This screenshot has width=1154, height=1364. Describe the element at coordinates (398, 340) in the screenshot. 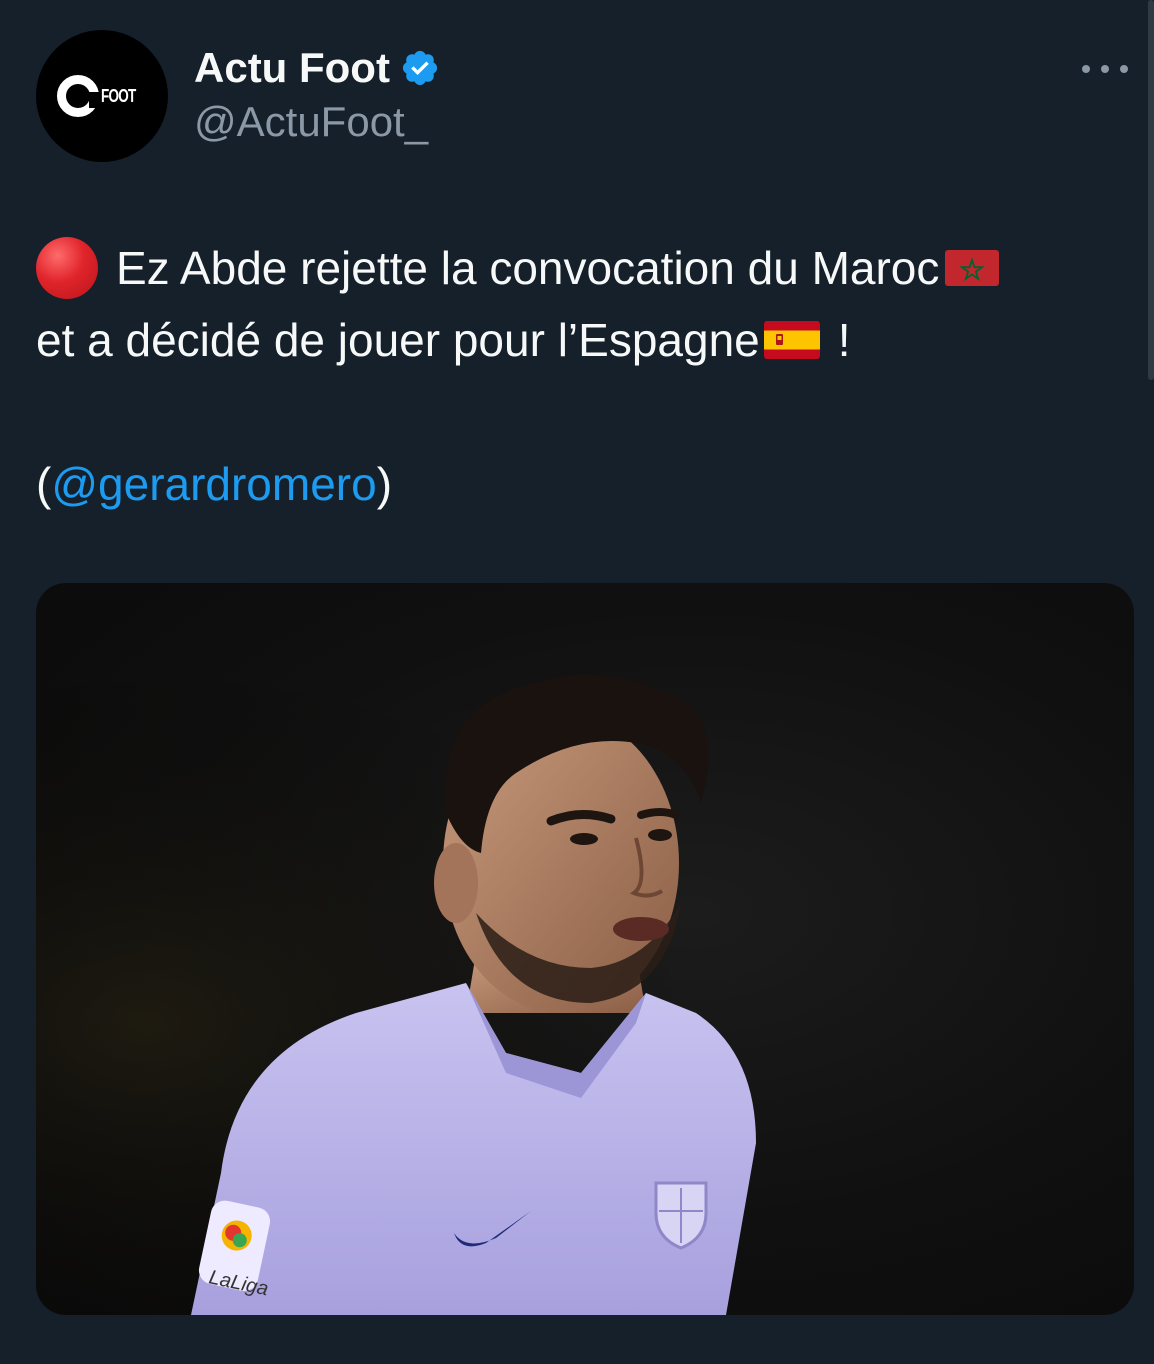

I see `tweet-line-2-text: et a décidé de jouer pour l’Espagne` at that location.